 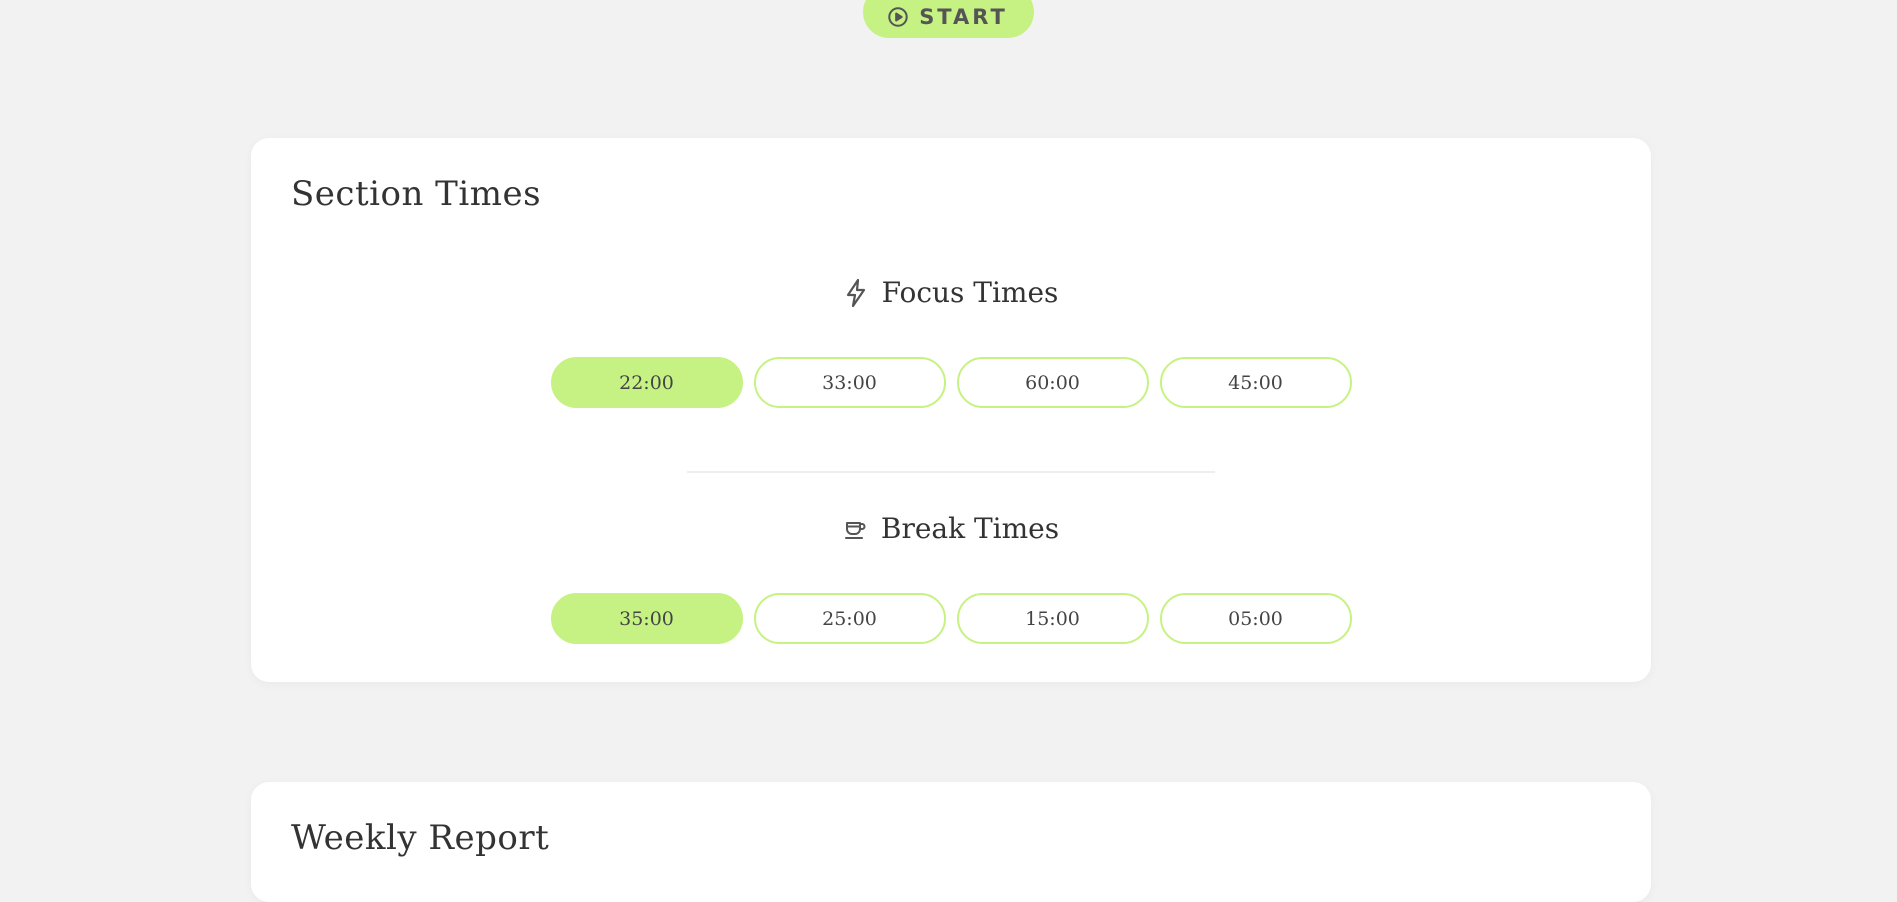 What do you see at coordinates (849, 382) in the screenshot?
I see `focus-time-option: 33:00` at bounding box center [849, 382].